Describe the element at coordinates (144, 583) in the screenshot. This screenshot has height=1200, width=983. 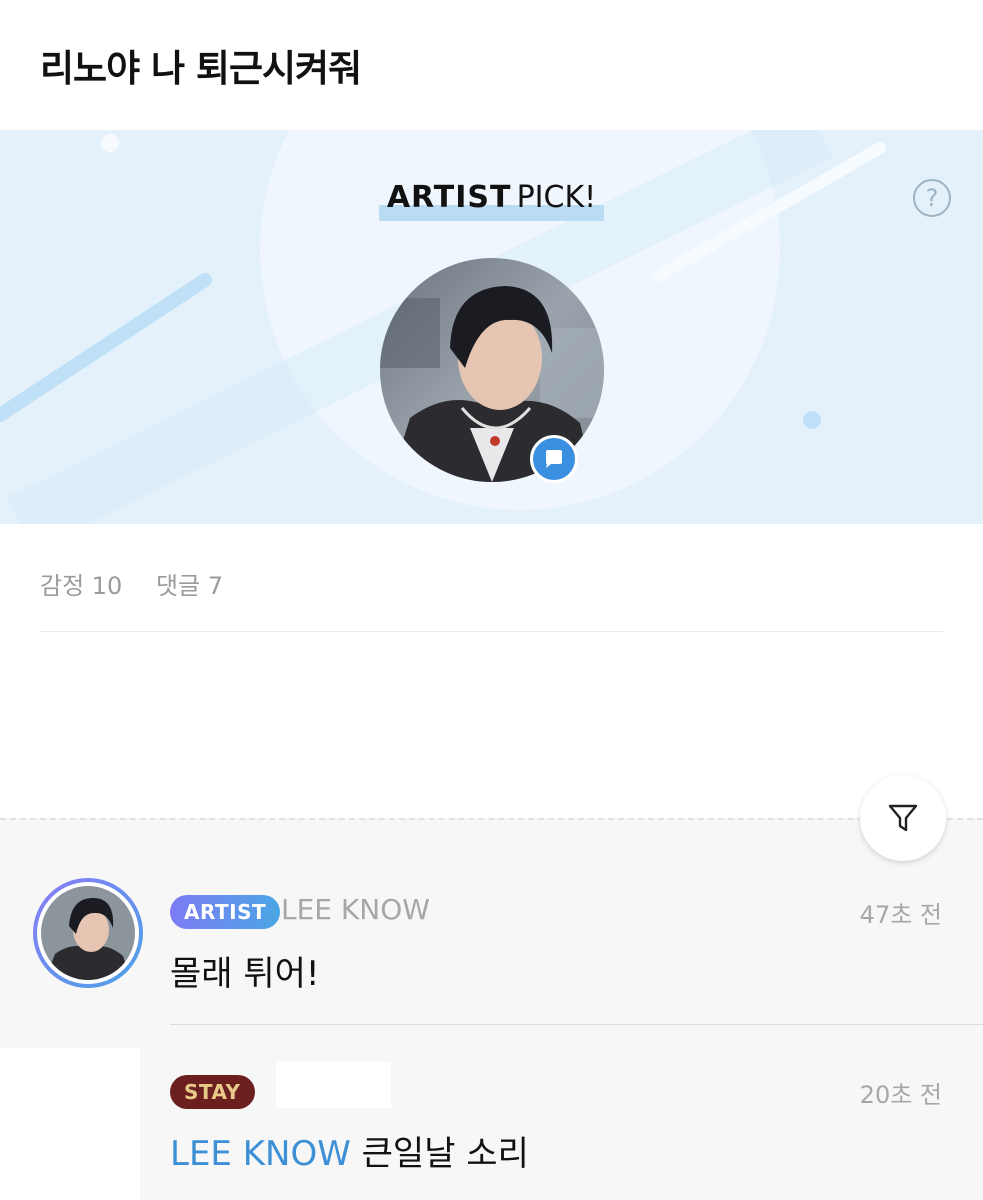
I see `post-stats: 감정 10 댓글 7` at that location.